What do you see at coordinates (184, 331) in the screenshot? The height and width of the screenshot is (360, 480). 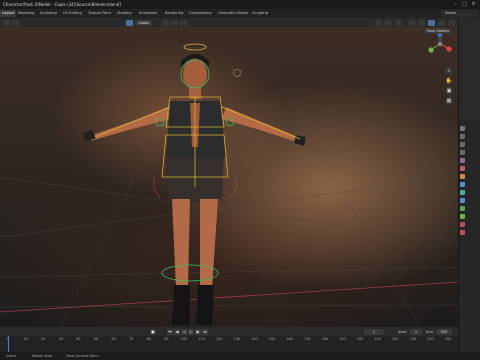 I see `play-reverse-icon: ◁` at bounding box center [184, 331].